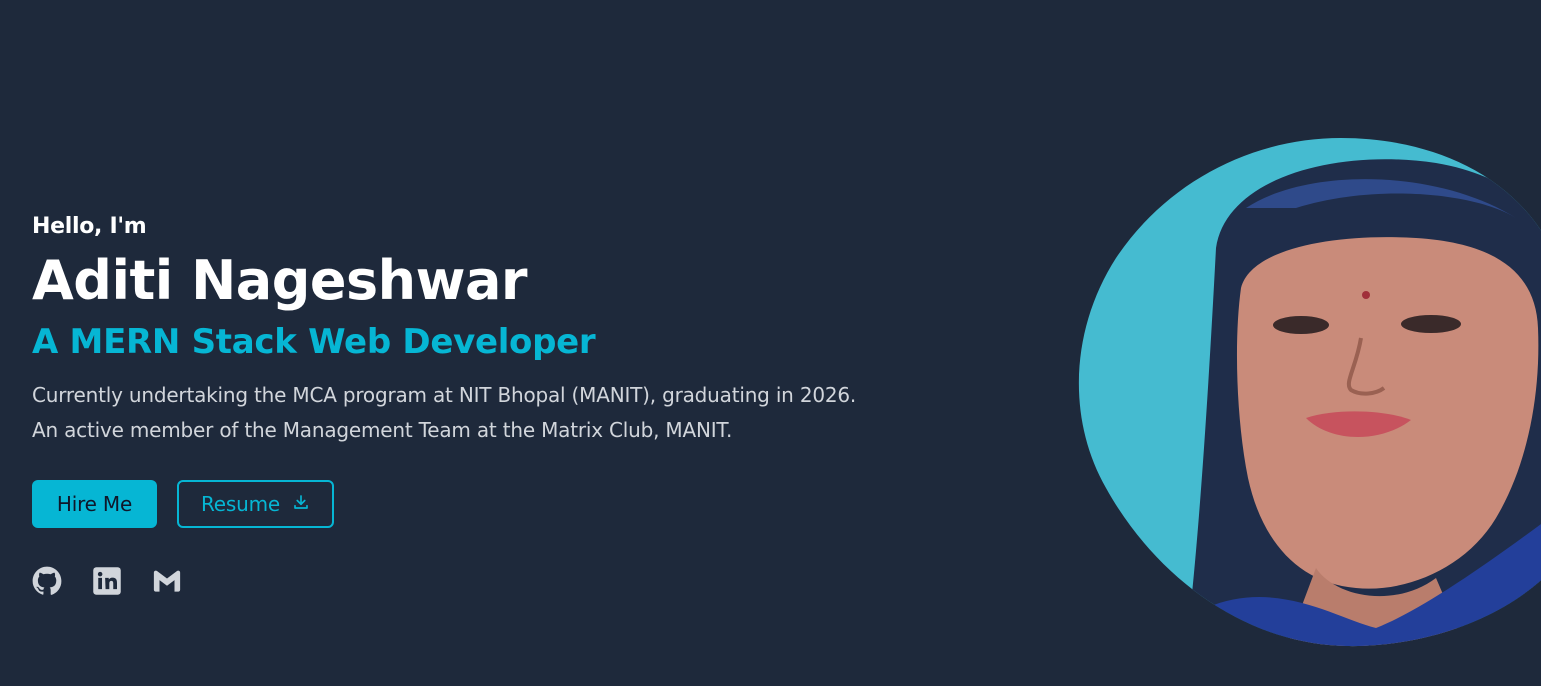 This screenshot has width=1541, height=686. I want to click on resume-button-label: Resume, so click(240, 504).